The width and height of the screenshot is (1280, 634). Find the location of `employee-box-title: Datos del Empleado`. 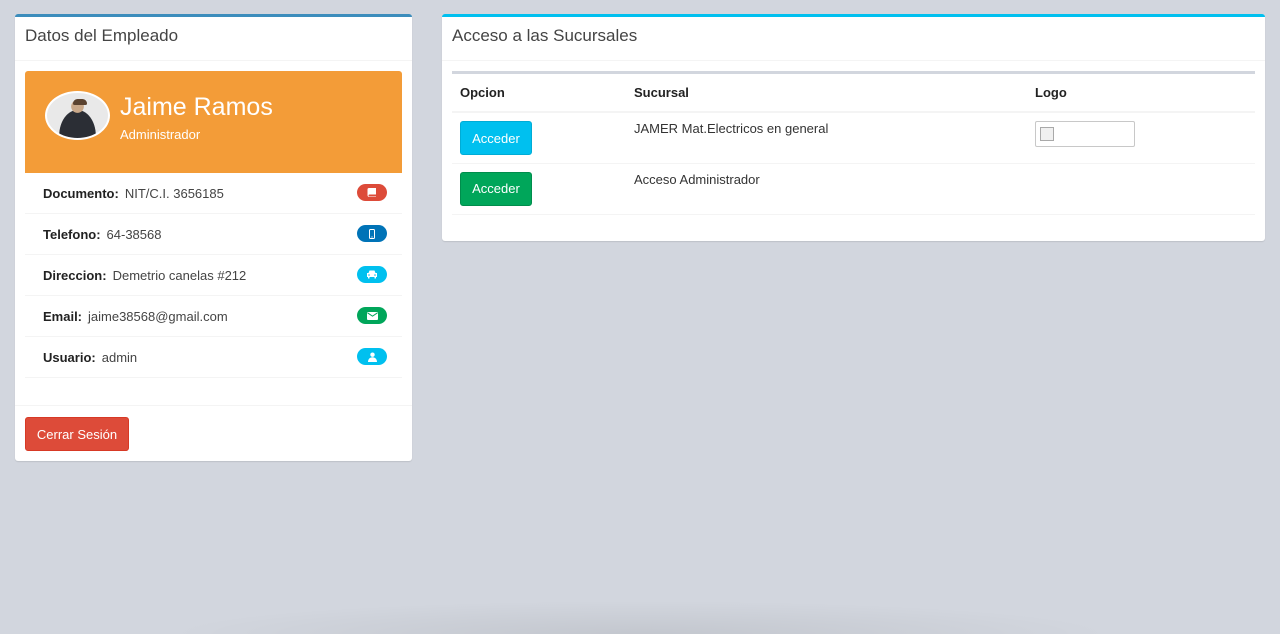

employee-box-title: Datos del Empleado is located at coordinates (102, 35).